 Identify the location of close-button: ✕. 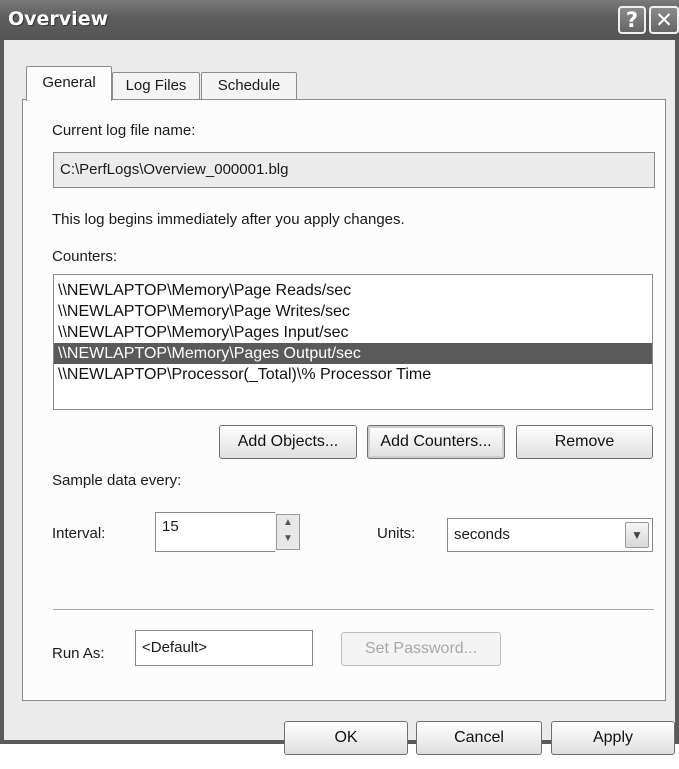
(664, 20).